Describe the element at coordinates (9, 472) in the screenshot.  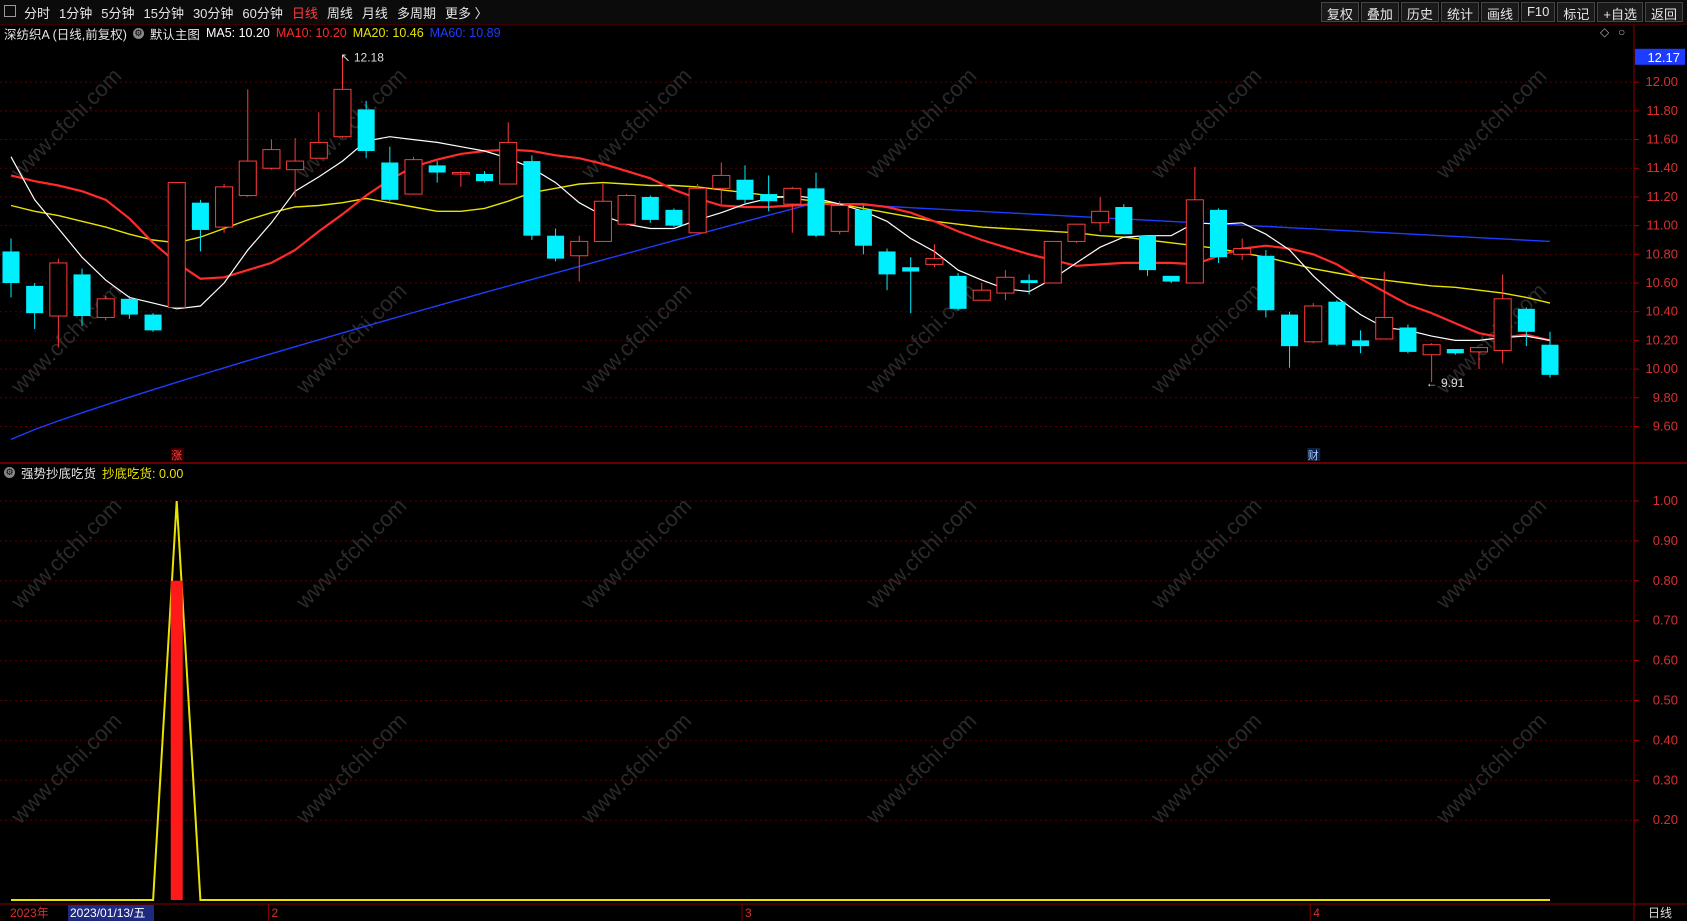
I see `indicator-settings-icon: ⚙` at that location.